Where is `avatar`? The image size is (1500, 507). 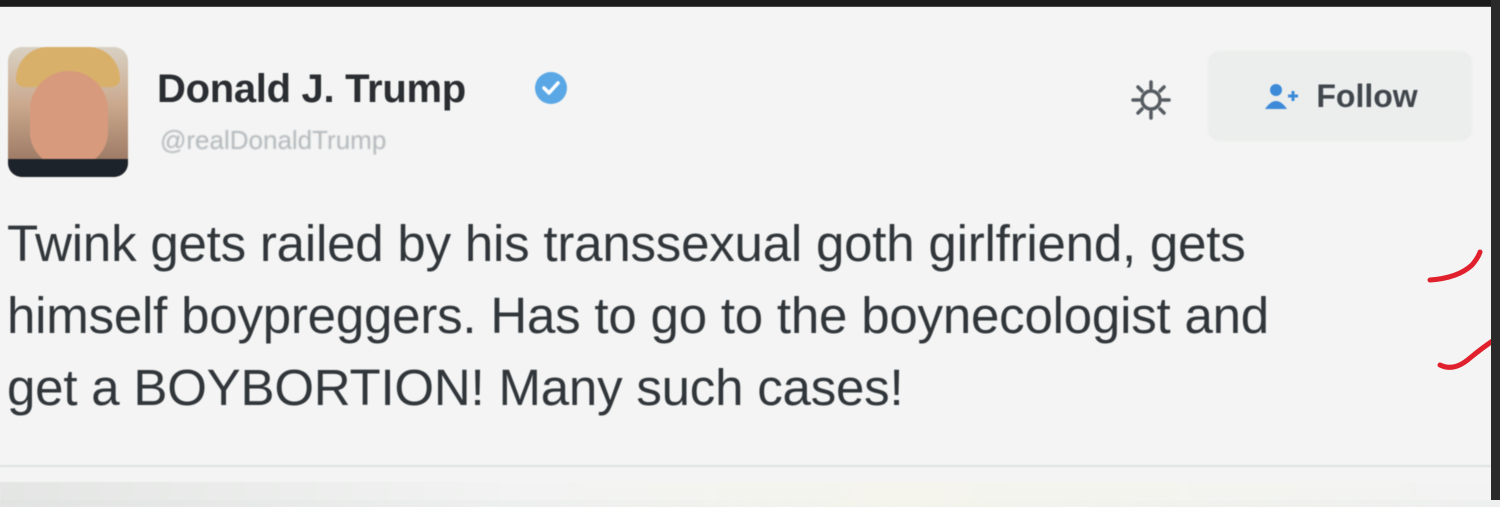
avatar is located at coordinates (68, 112).